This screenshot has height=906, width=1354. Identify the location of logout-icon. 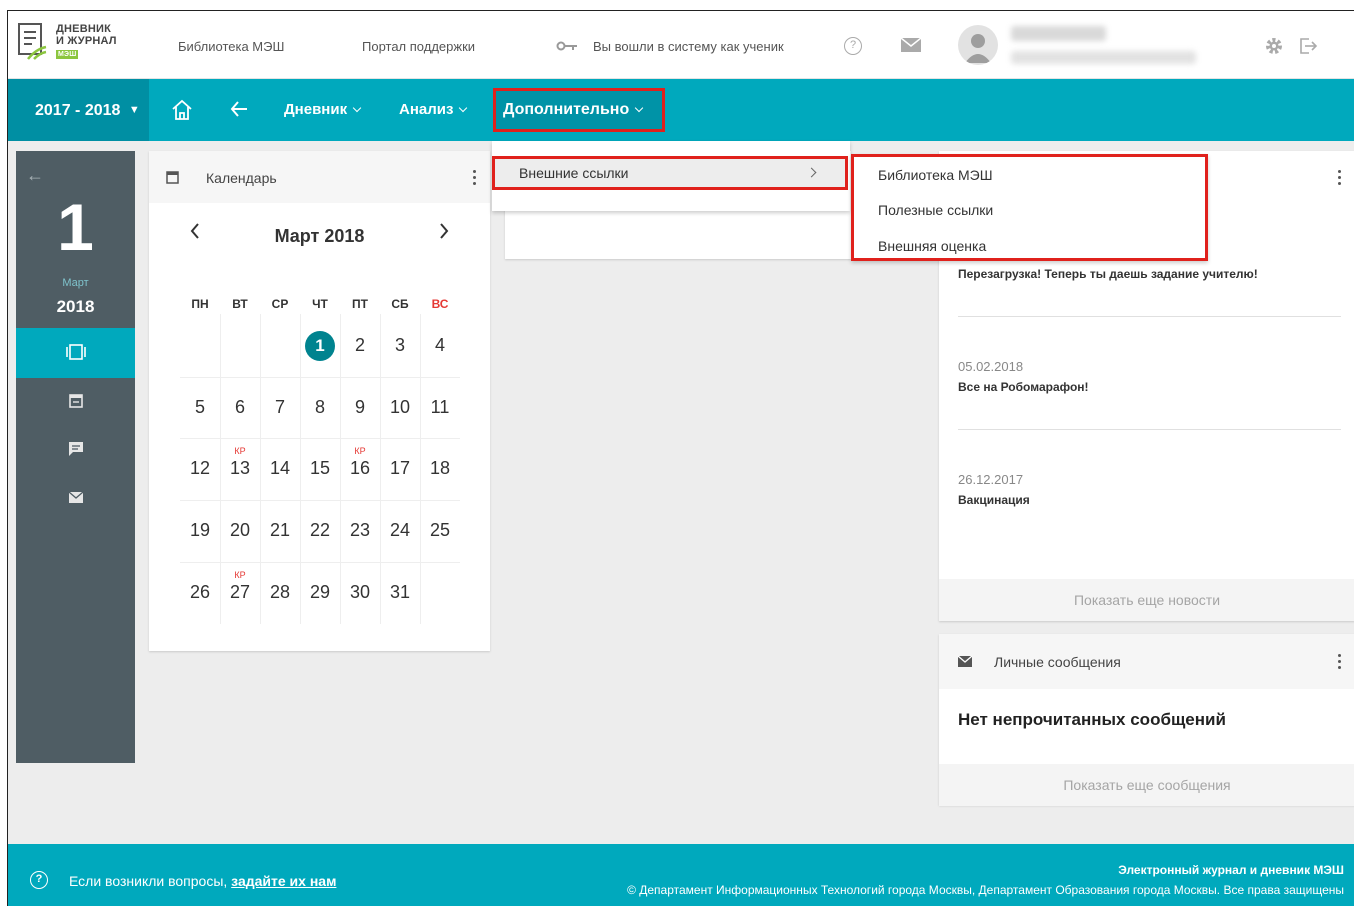
(1308, 47).